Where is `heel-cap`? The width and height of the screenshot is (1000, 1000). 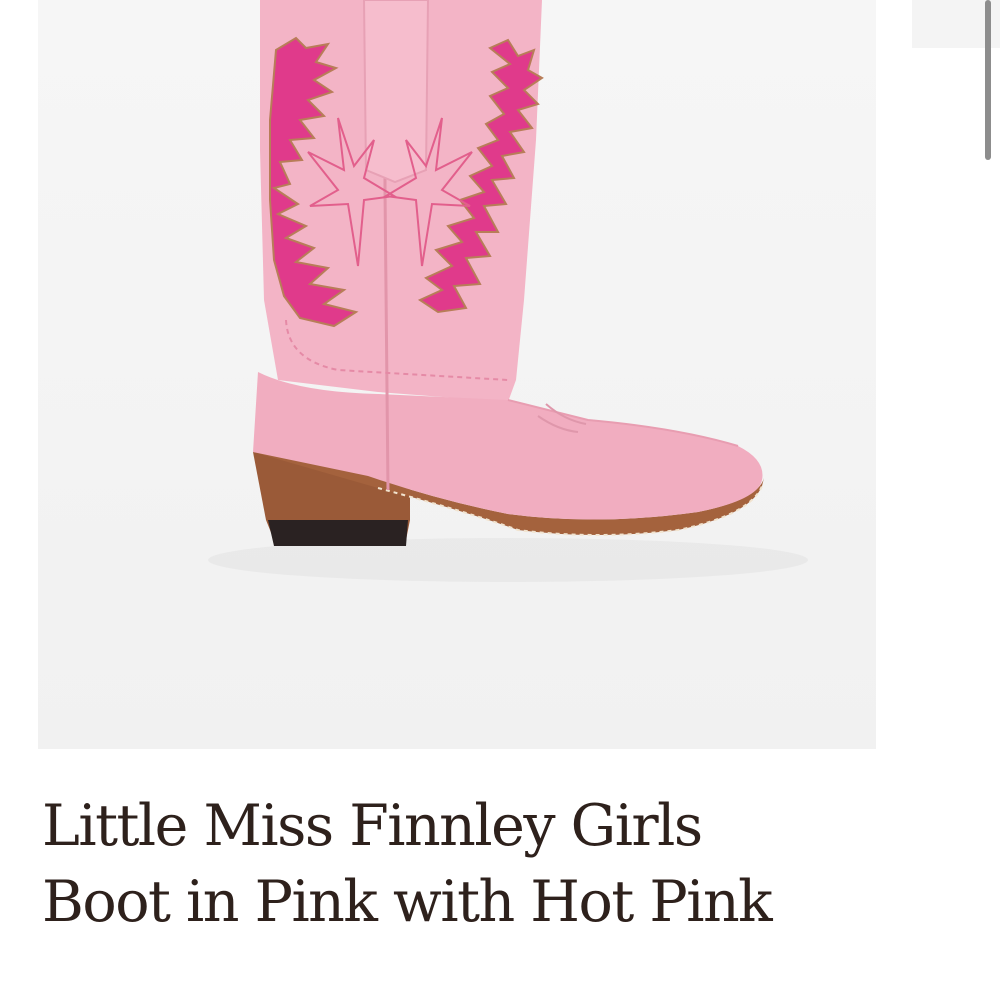
heel-cap is located at coordinates (338, 533).